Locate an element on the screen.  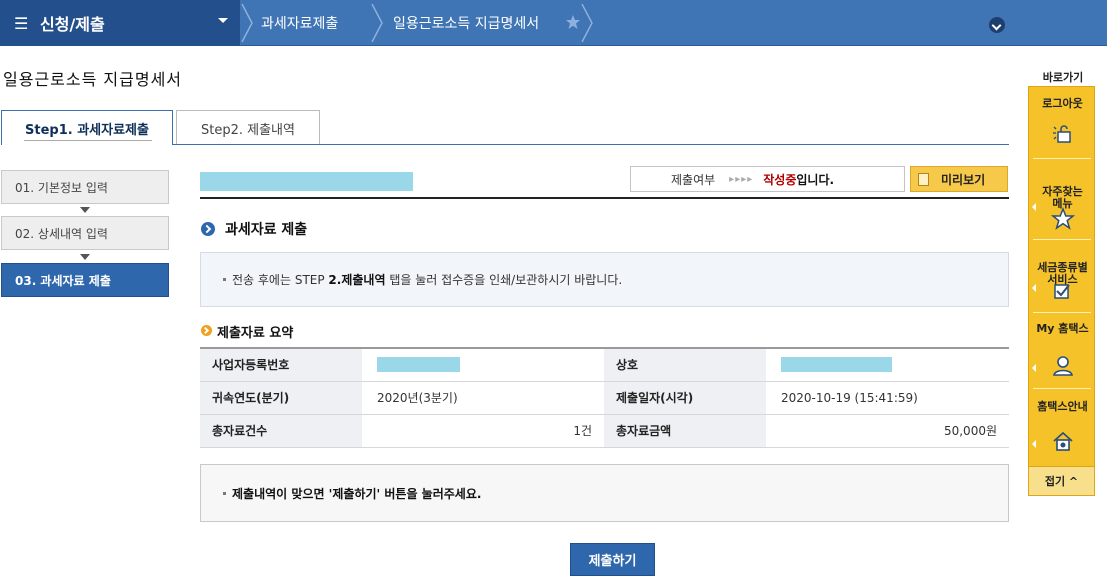
breadcrumb-item-tax-data: 과세자료제출 is located at coordinates (299, 23).